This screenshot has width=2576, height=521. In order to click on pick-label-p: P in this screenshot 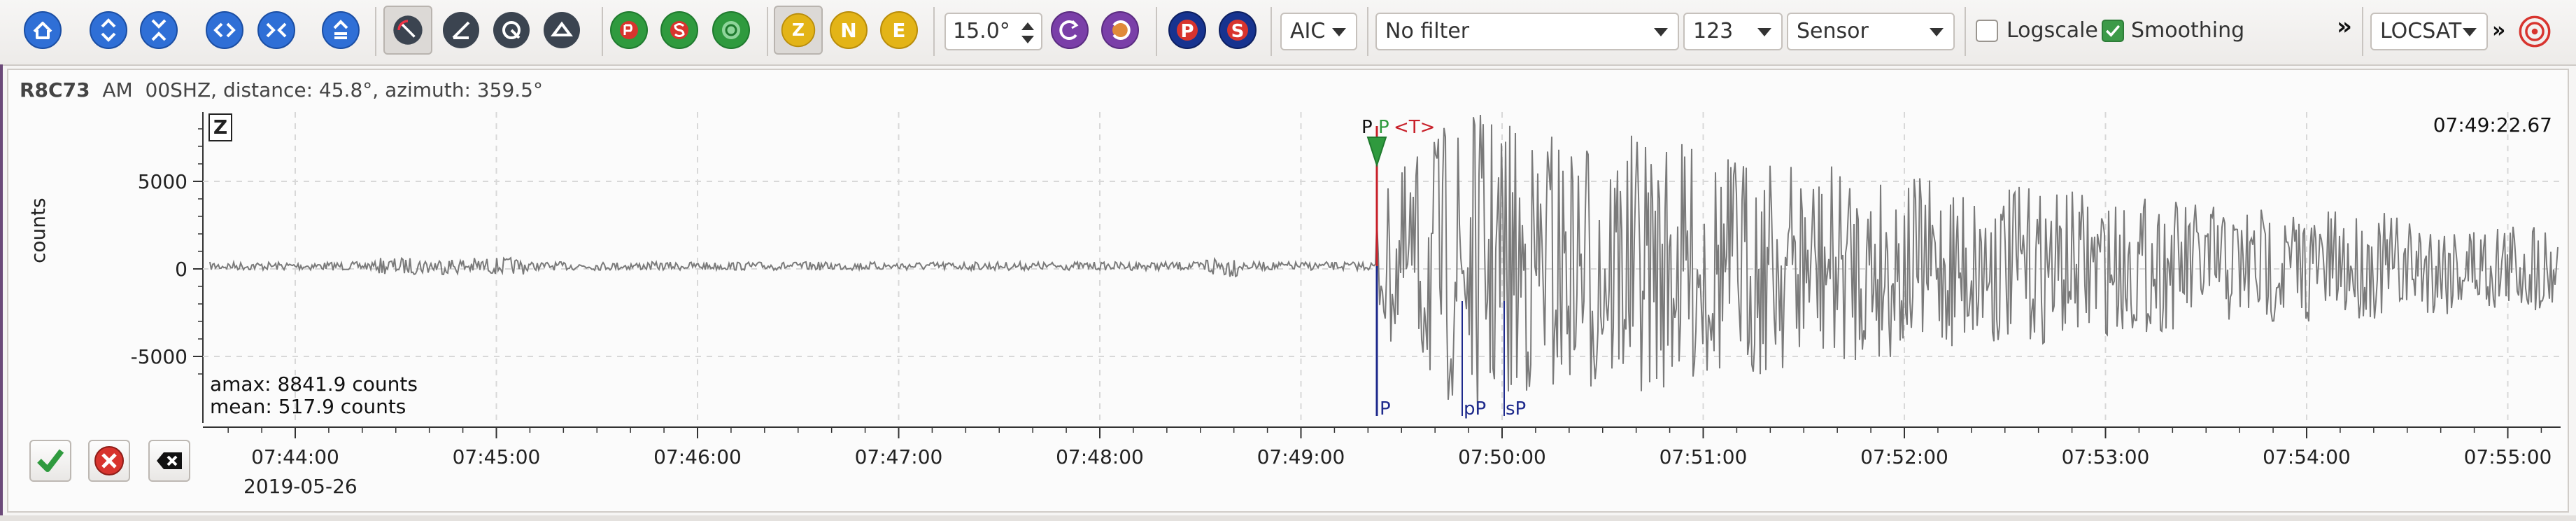, I will do `click(1367, 127)`.